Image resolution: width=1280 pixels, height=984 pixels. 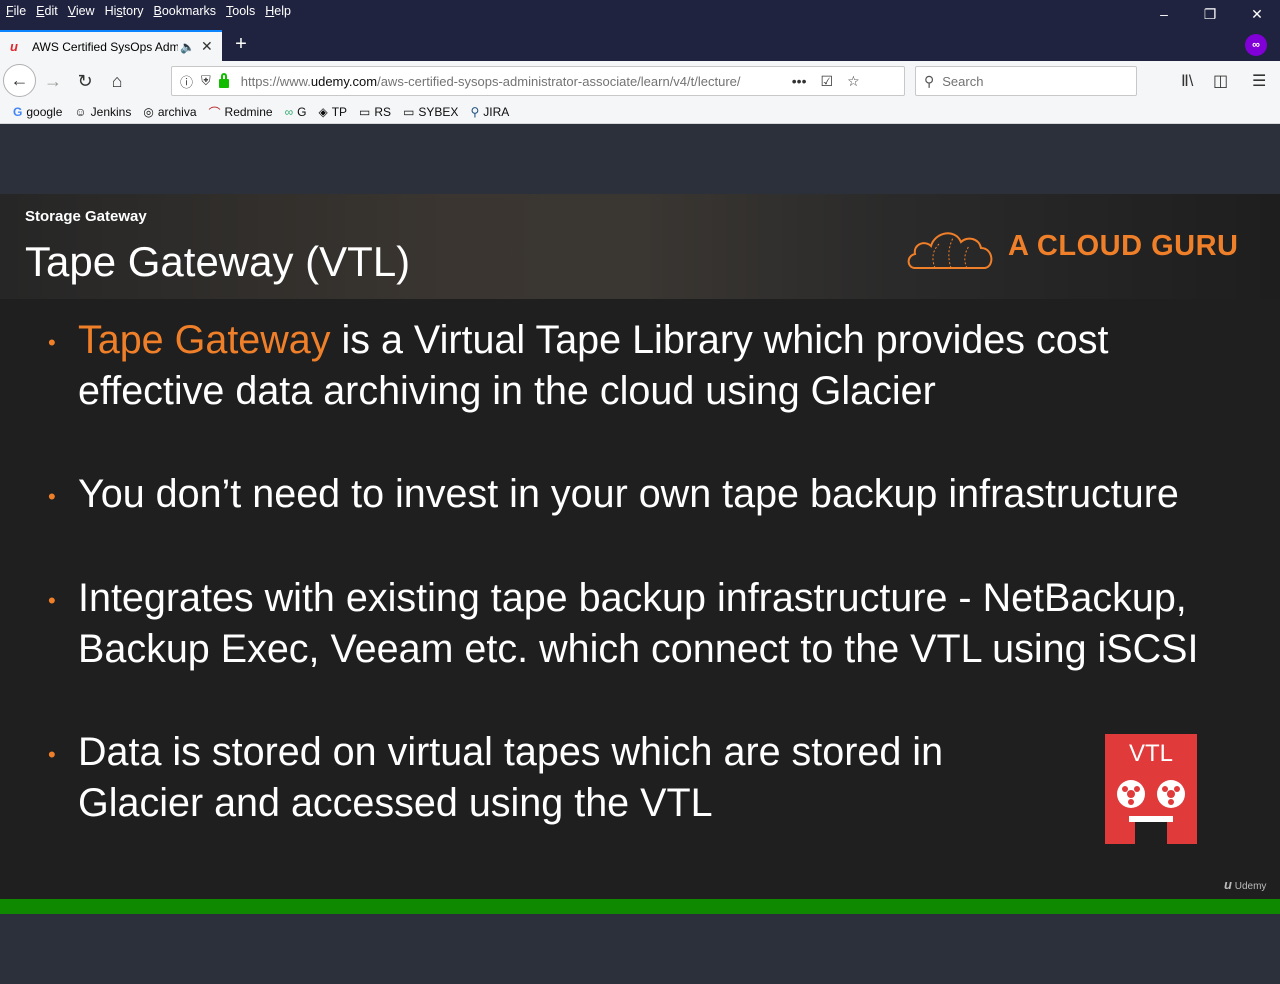 What do you see at coordinates (19, 80) in the screenshot?
I see `back-button: ←` at bounding box center [19, 80].